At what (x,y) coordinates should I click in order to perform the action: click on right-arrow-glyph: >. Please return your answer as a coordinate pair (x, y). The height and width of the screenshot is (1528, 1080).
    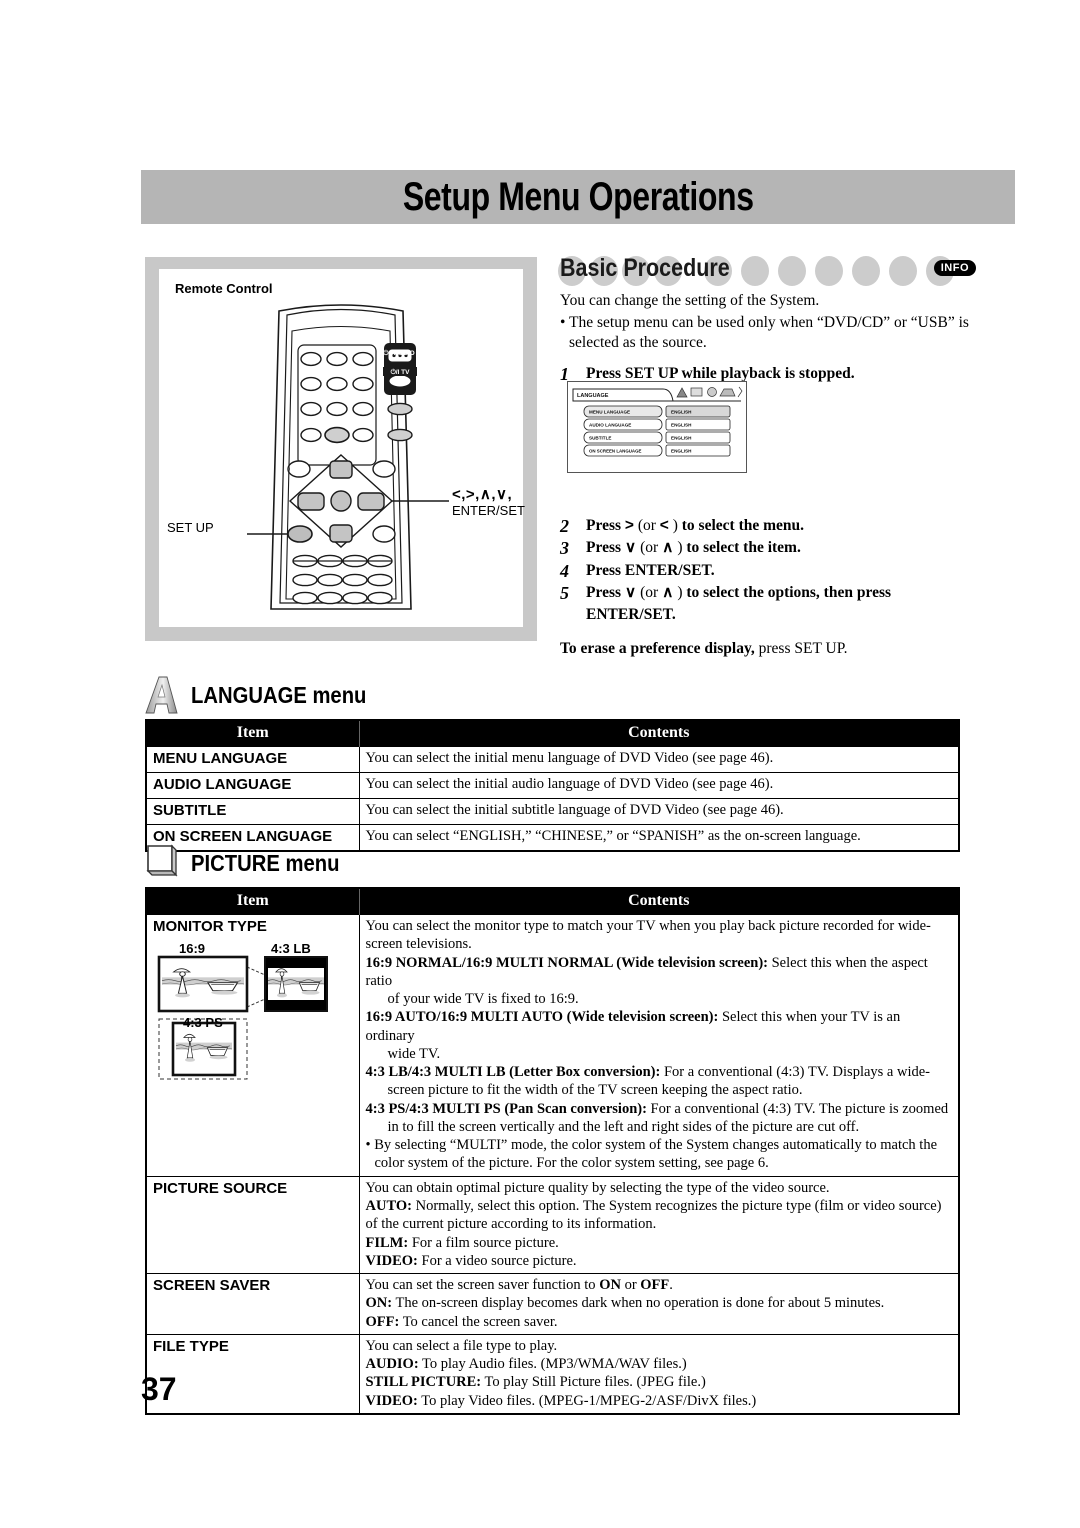
    Looking at the image, I should click on (629, 525).